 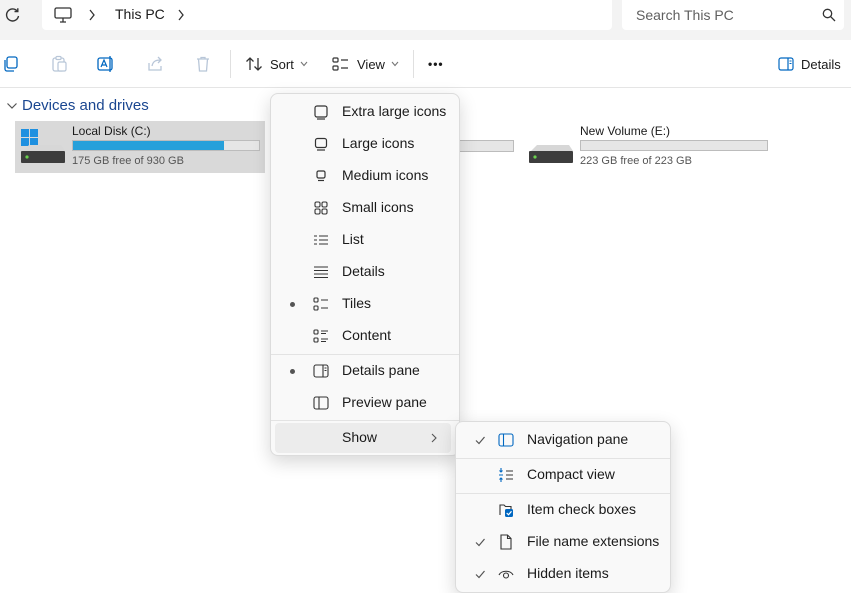 I want to click on compact-view-icon, so click(x=506, y=475).